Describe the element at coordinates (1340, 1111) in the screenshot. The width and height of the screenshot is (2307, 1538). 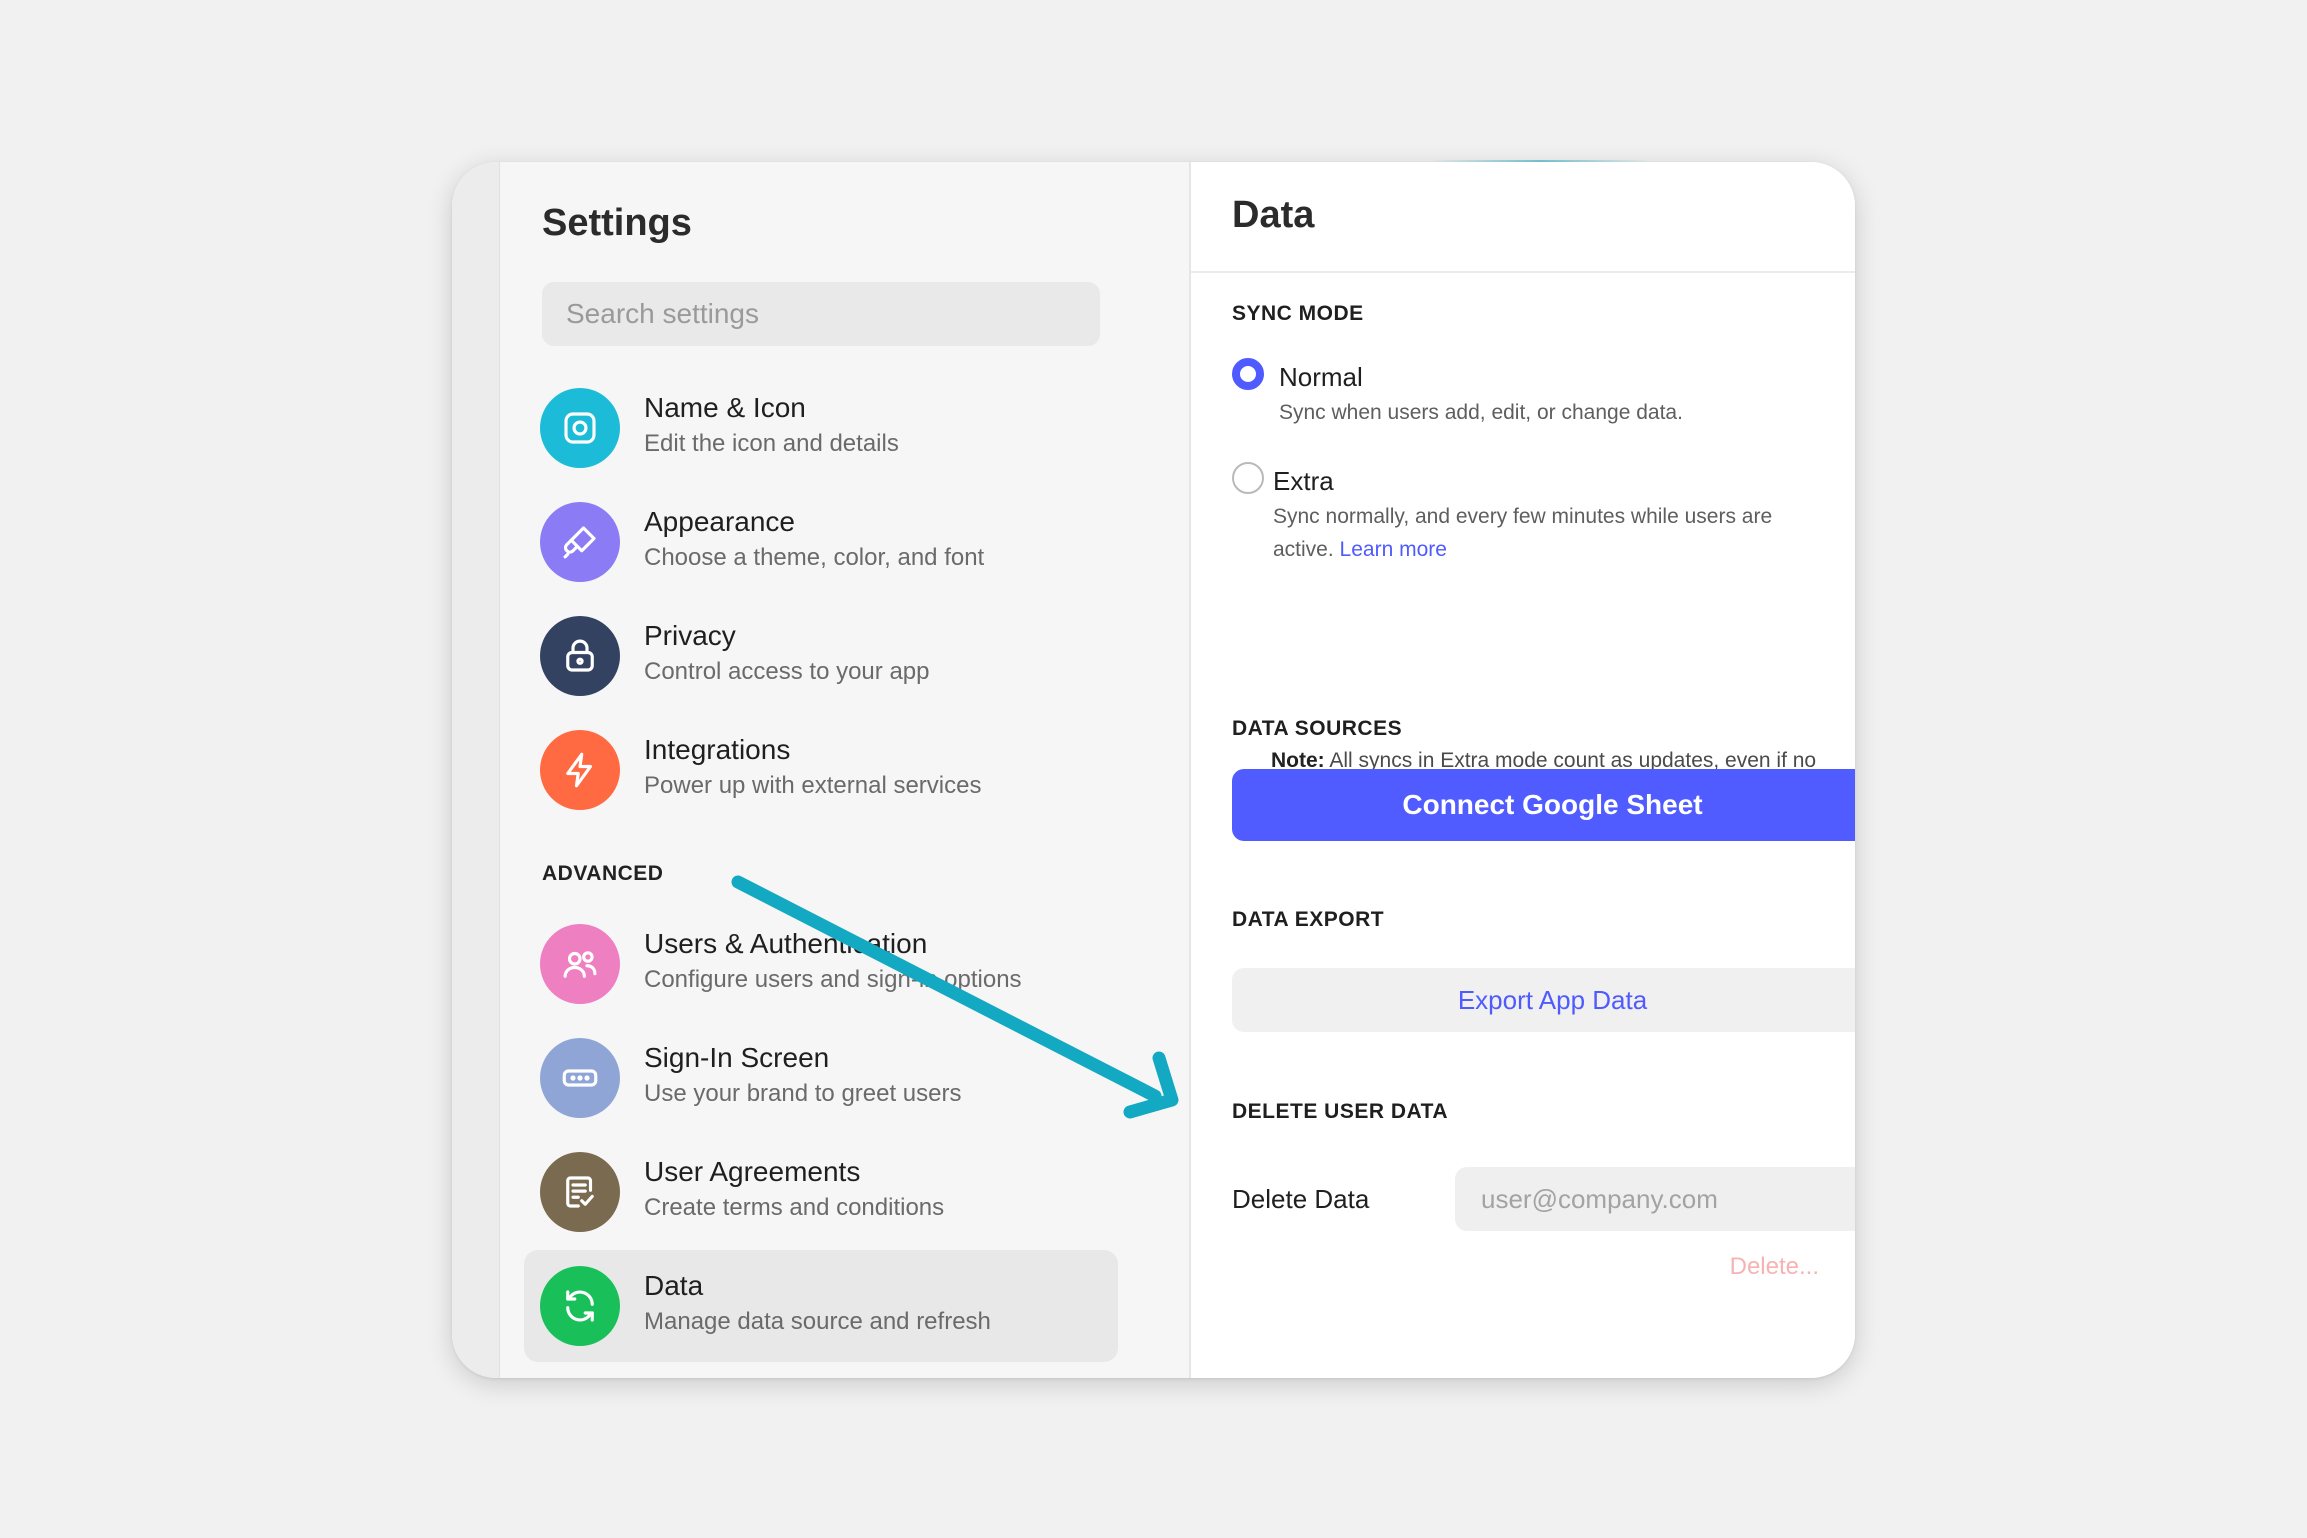
I see `delete-user-data-heading: DELETE USER DATA` at that location.